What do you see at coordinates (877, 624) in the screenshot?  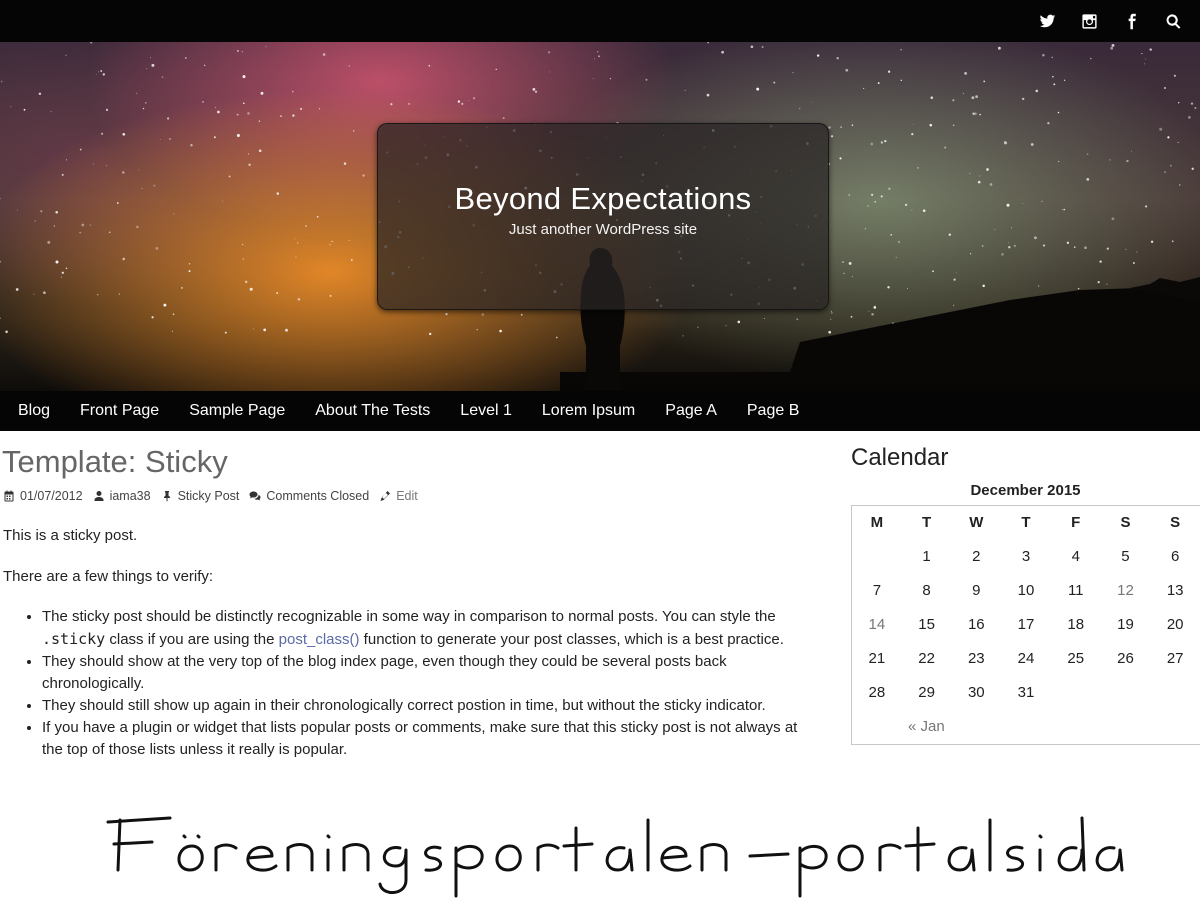 I see `calendar-day: 14` at bounding box center [877, 624].